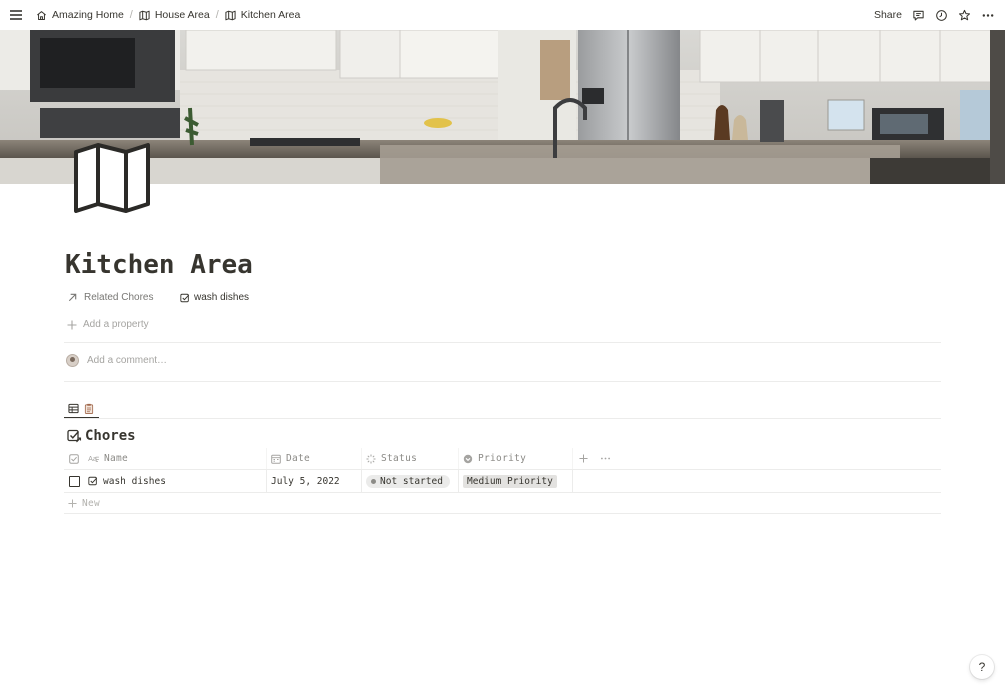 This screenshot has width=1005, height=690. What do you see at coordinates (182, 15) in the screenshot?
I see `breadcrumb-label: House Area` at bounding box center [182, 15].